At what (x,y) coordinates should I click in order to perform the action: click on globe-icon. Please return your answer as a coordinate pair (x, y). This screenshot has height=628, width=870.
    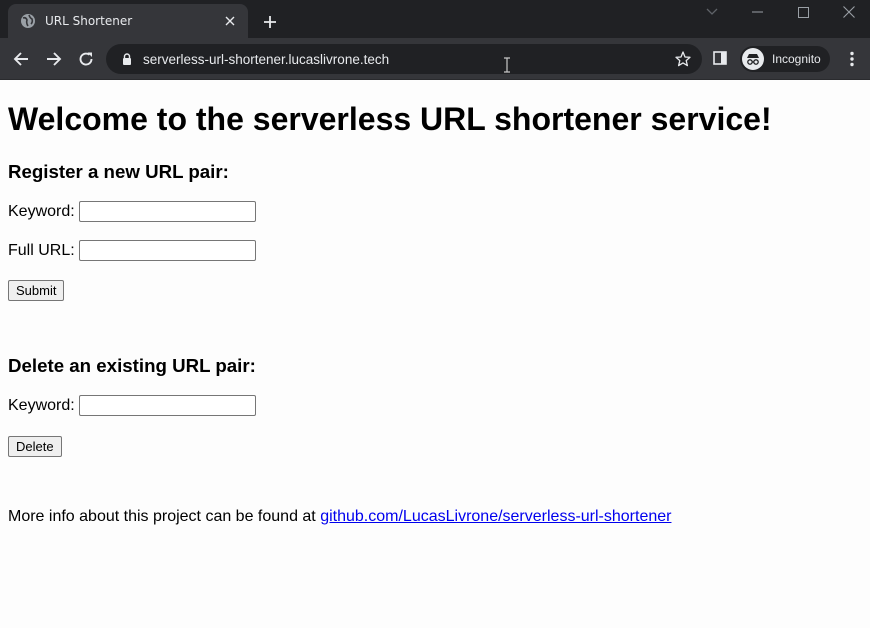
    Looking at the image, I should click on (28, 21).